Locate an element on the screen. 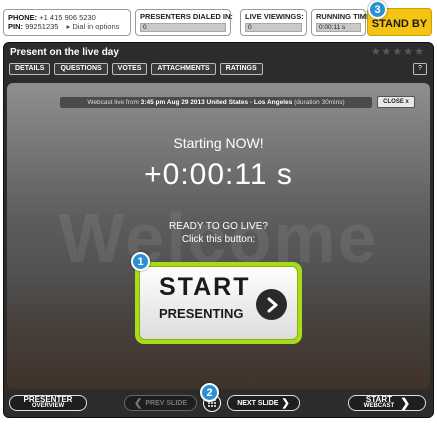 The height and width of the screenshot is (428, 437). step-badge-3: 3 is located at coordinates (377, 9).